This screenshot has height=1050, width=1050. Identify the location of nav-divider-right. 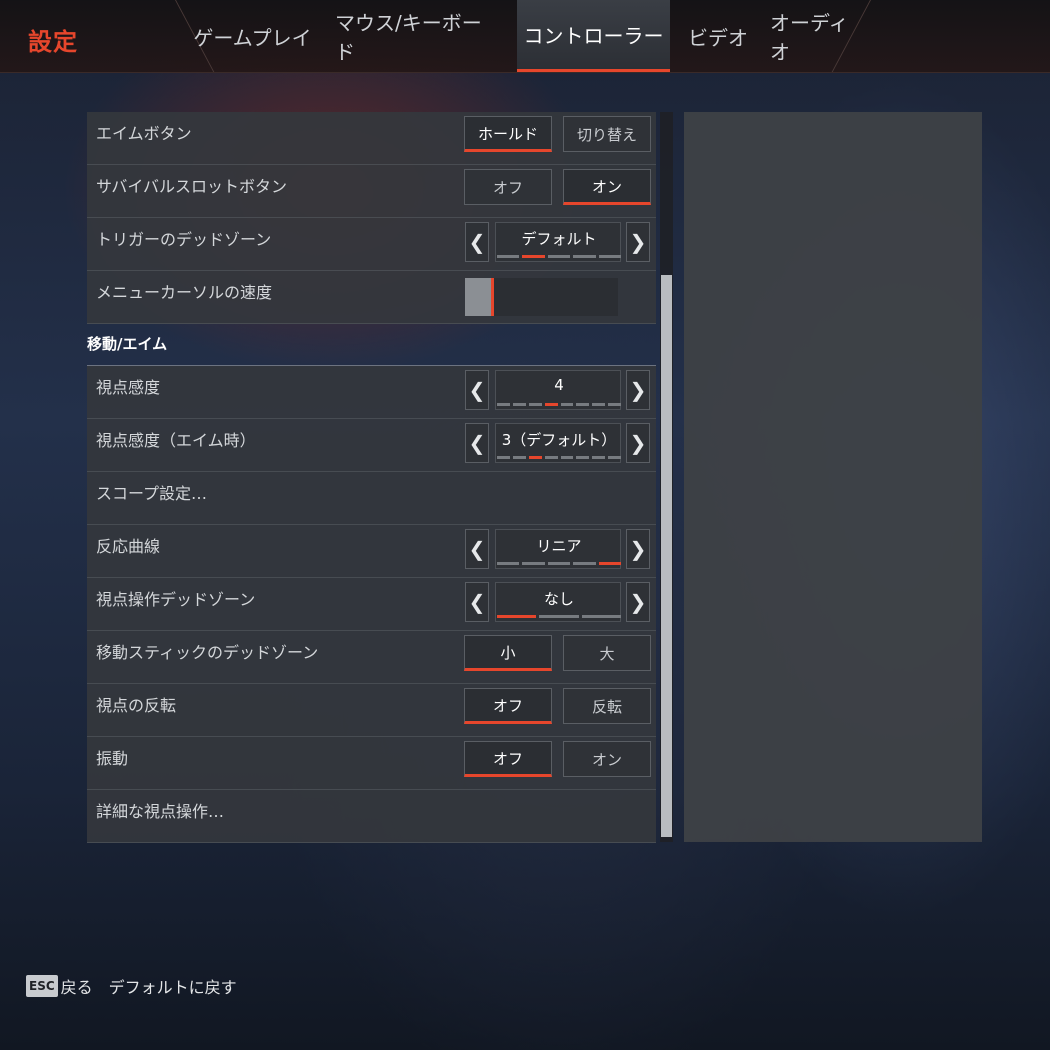
(940, 36).